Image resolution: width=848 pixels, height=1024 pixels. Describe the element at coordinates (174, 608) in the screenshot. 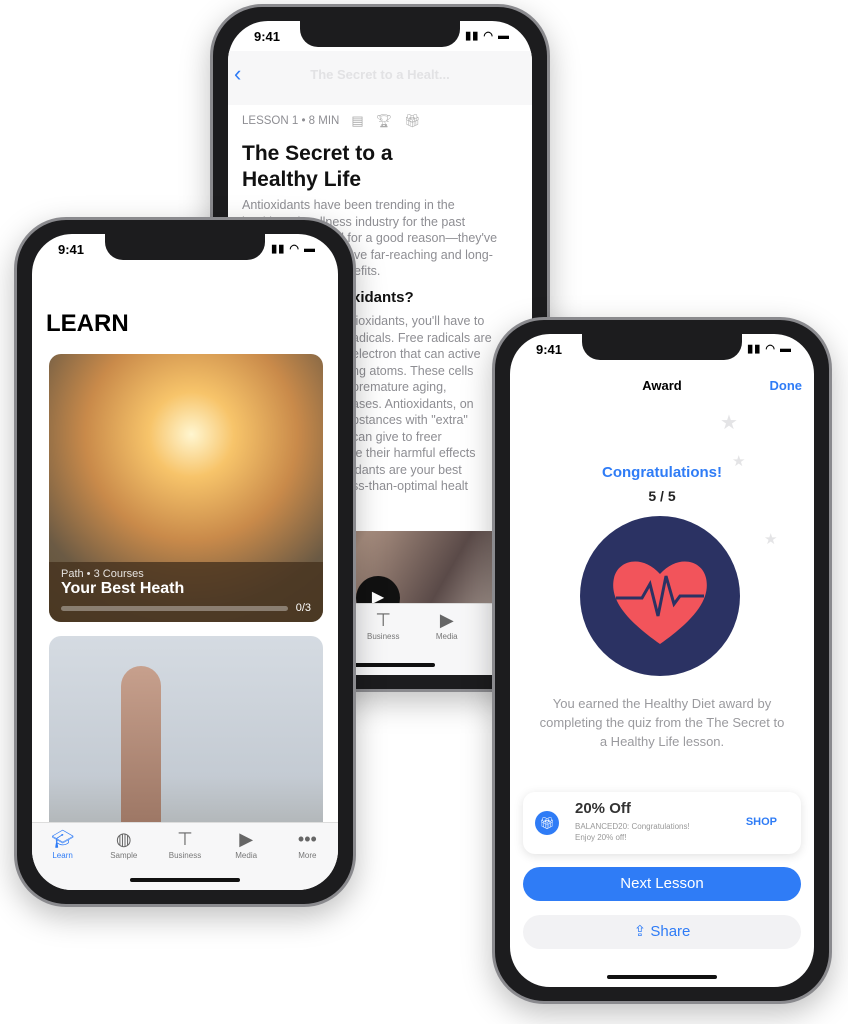

I see `progress-bar` at that location.